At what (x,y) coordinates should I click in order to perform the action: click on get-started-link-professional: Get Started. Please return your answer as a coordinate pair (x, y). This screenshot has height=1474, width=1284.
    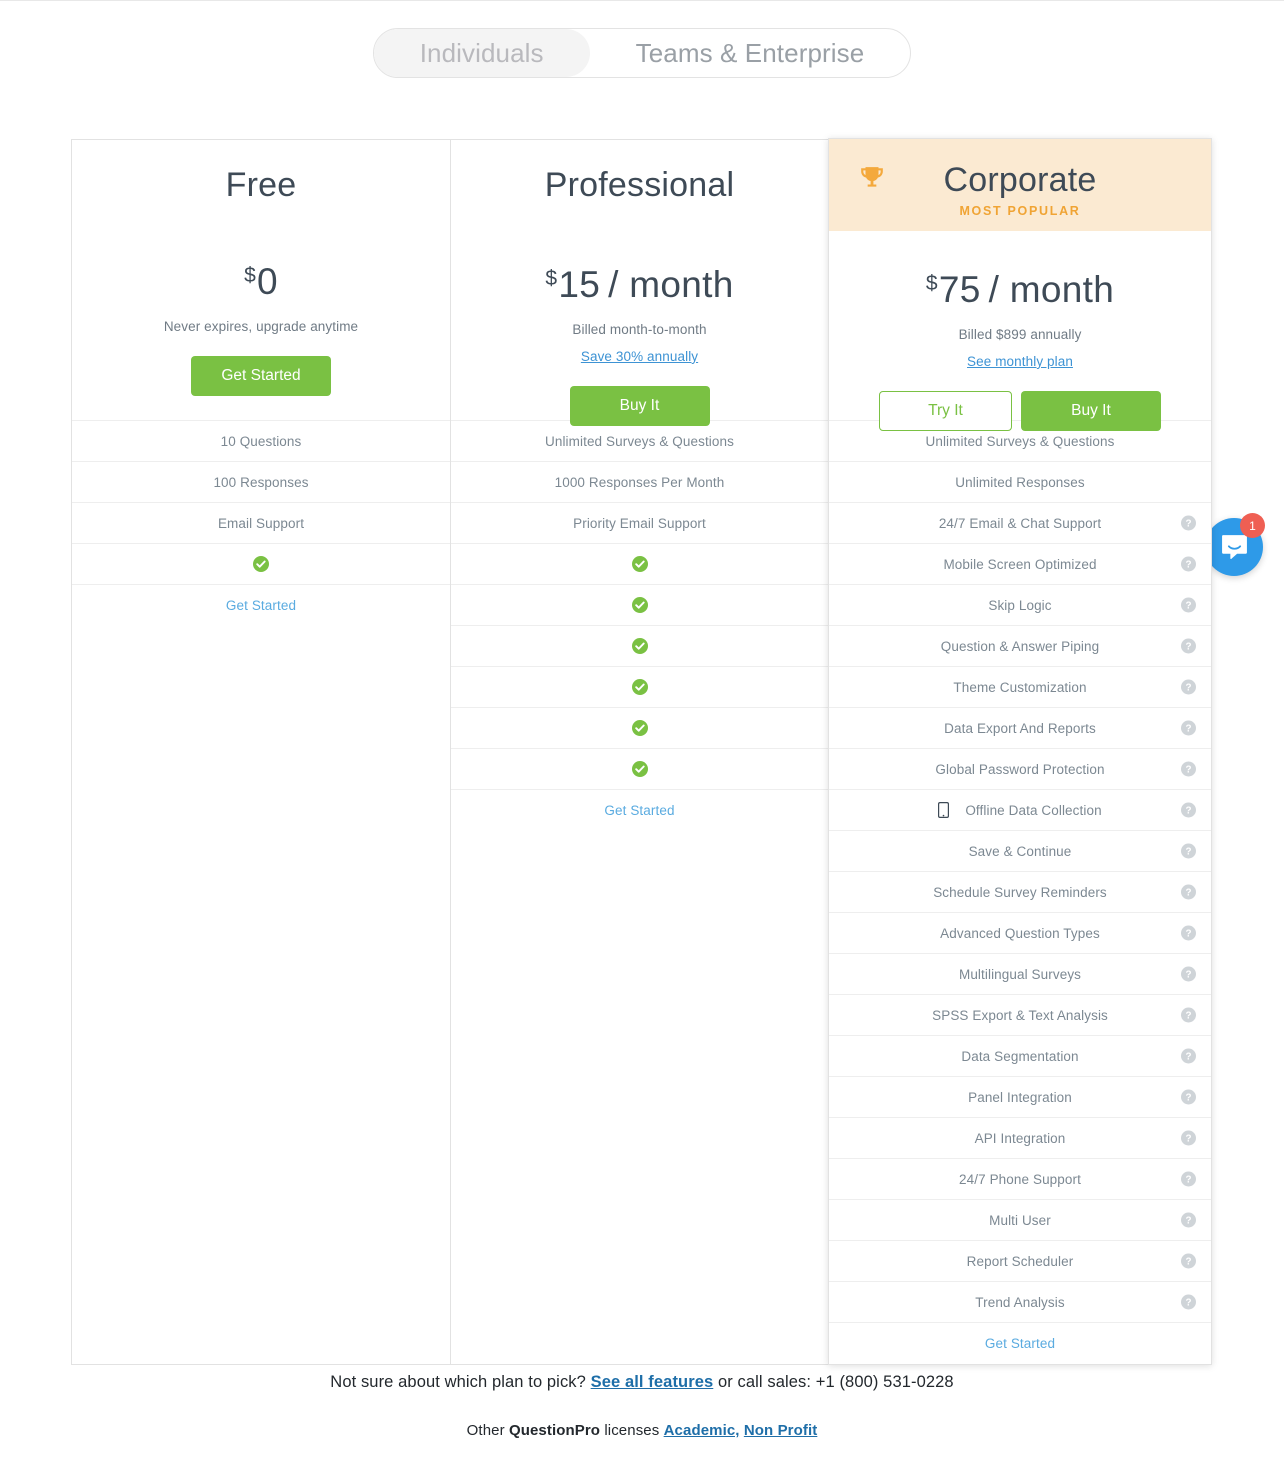
    Looking at the image, I should click on (639, 810).